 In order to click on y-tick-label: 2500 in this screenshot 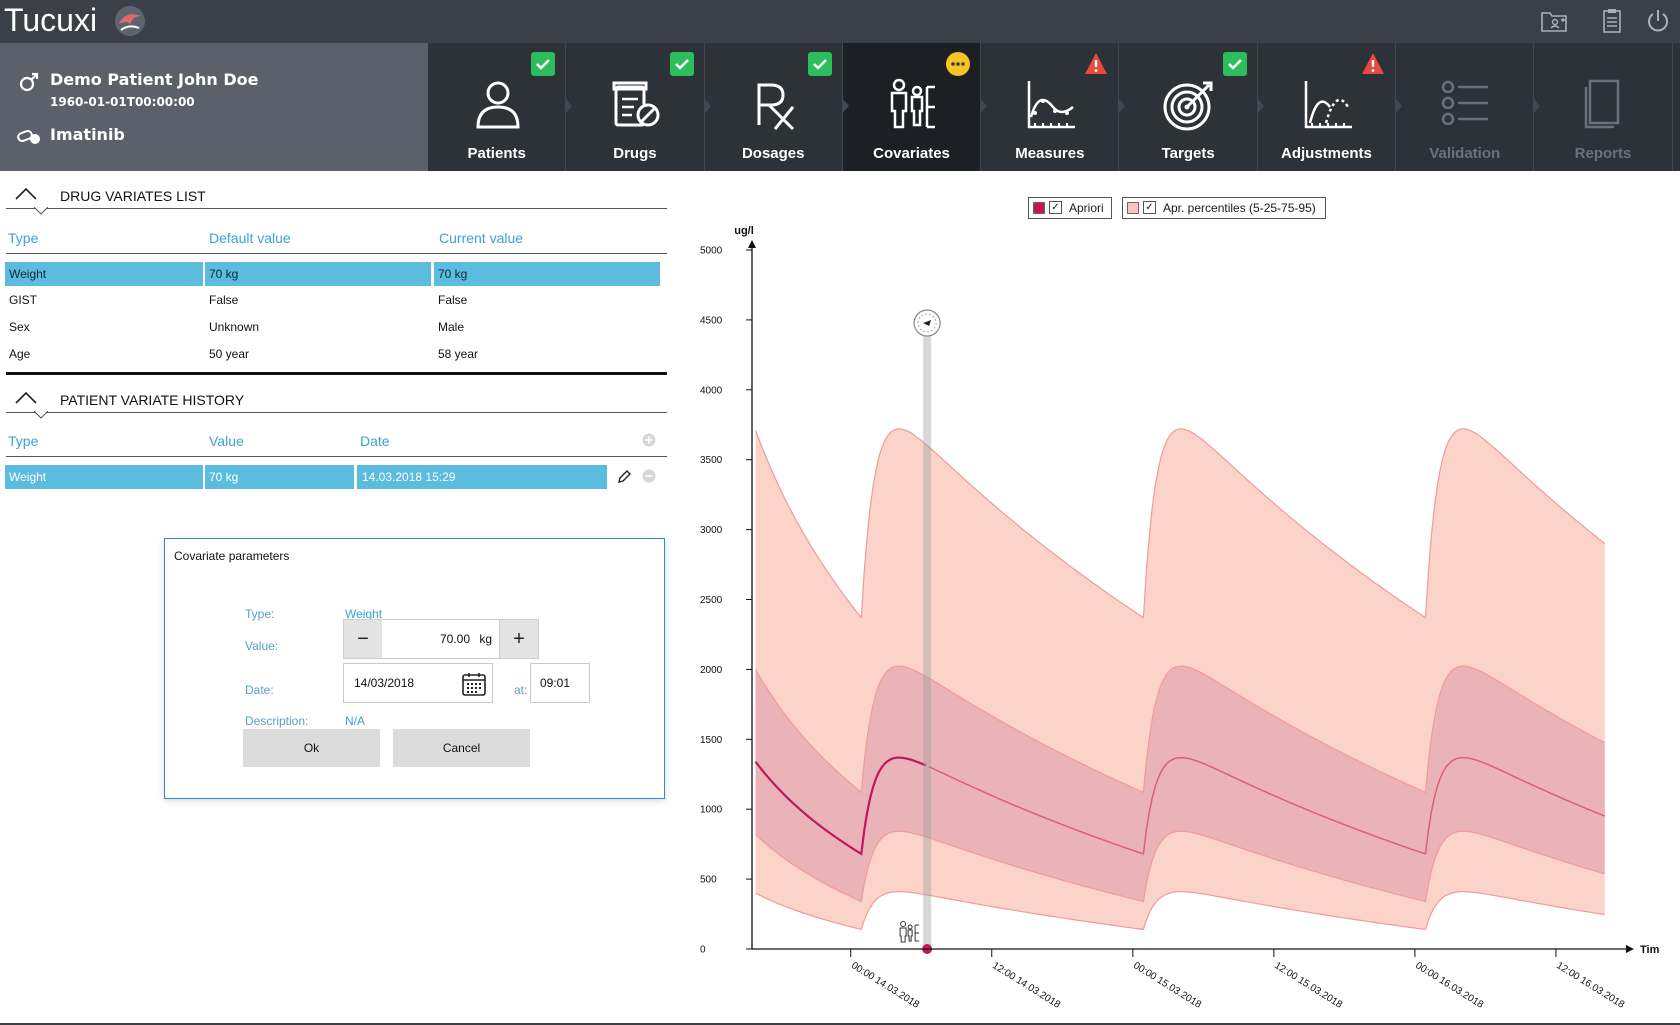, I will do `click(711, 600)`.